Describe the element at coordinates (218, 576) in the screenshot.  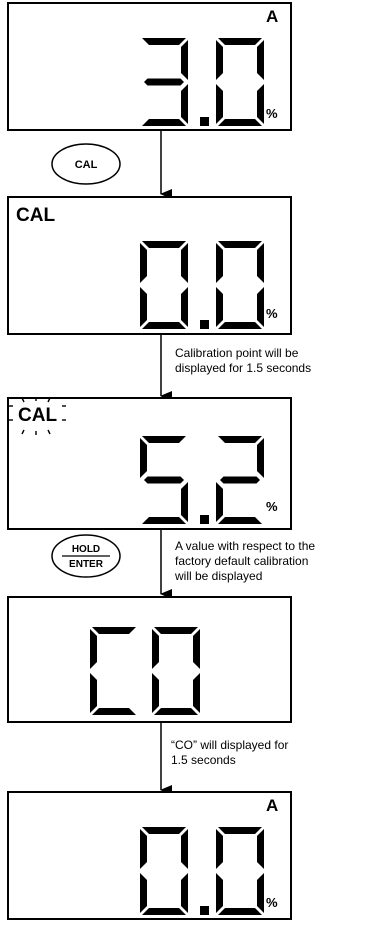
I see `note-line: will be displayed` at that location.